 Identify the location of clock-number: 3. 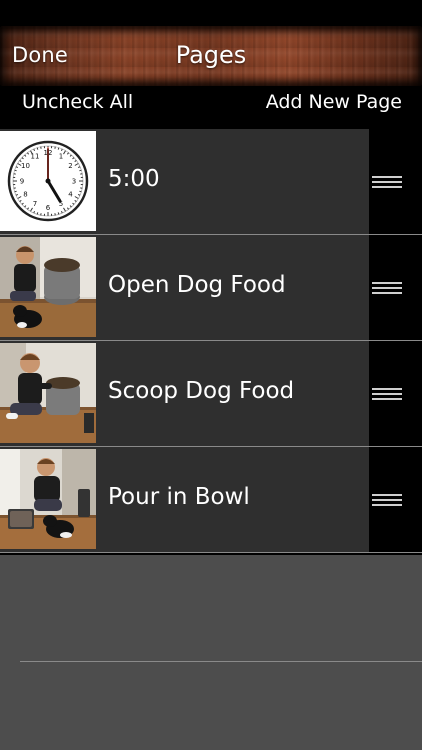
(74, 182).